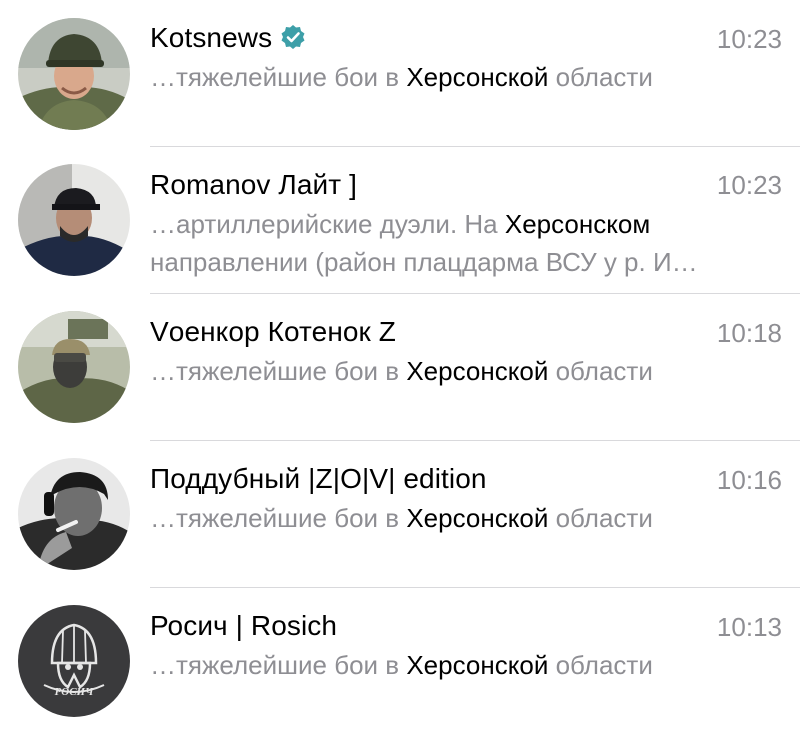  What do you see at coordinates (749, 333) in the screenshot?
I see `chat-time: 10:18` at bounding box center [749, 333].